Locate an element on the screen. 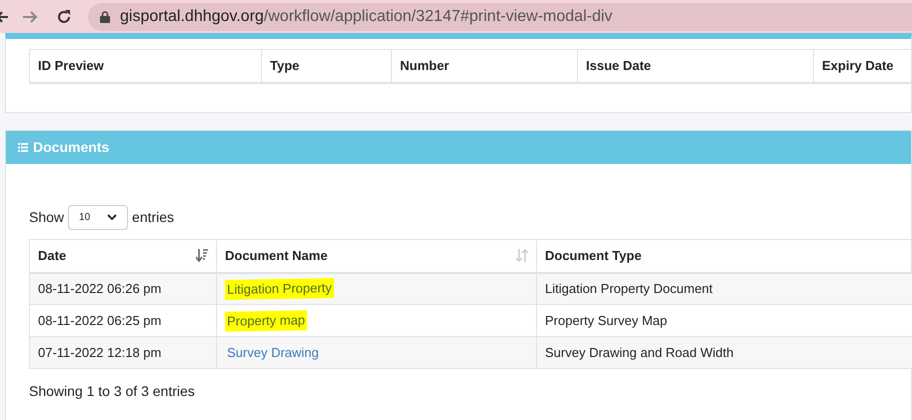  column-header: Type is located at coordinates (327, 66).